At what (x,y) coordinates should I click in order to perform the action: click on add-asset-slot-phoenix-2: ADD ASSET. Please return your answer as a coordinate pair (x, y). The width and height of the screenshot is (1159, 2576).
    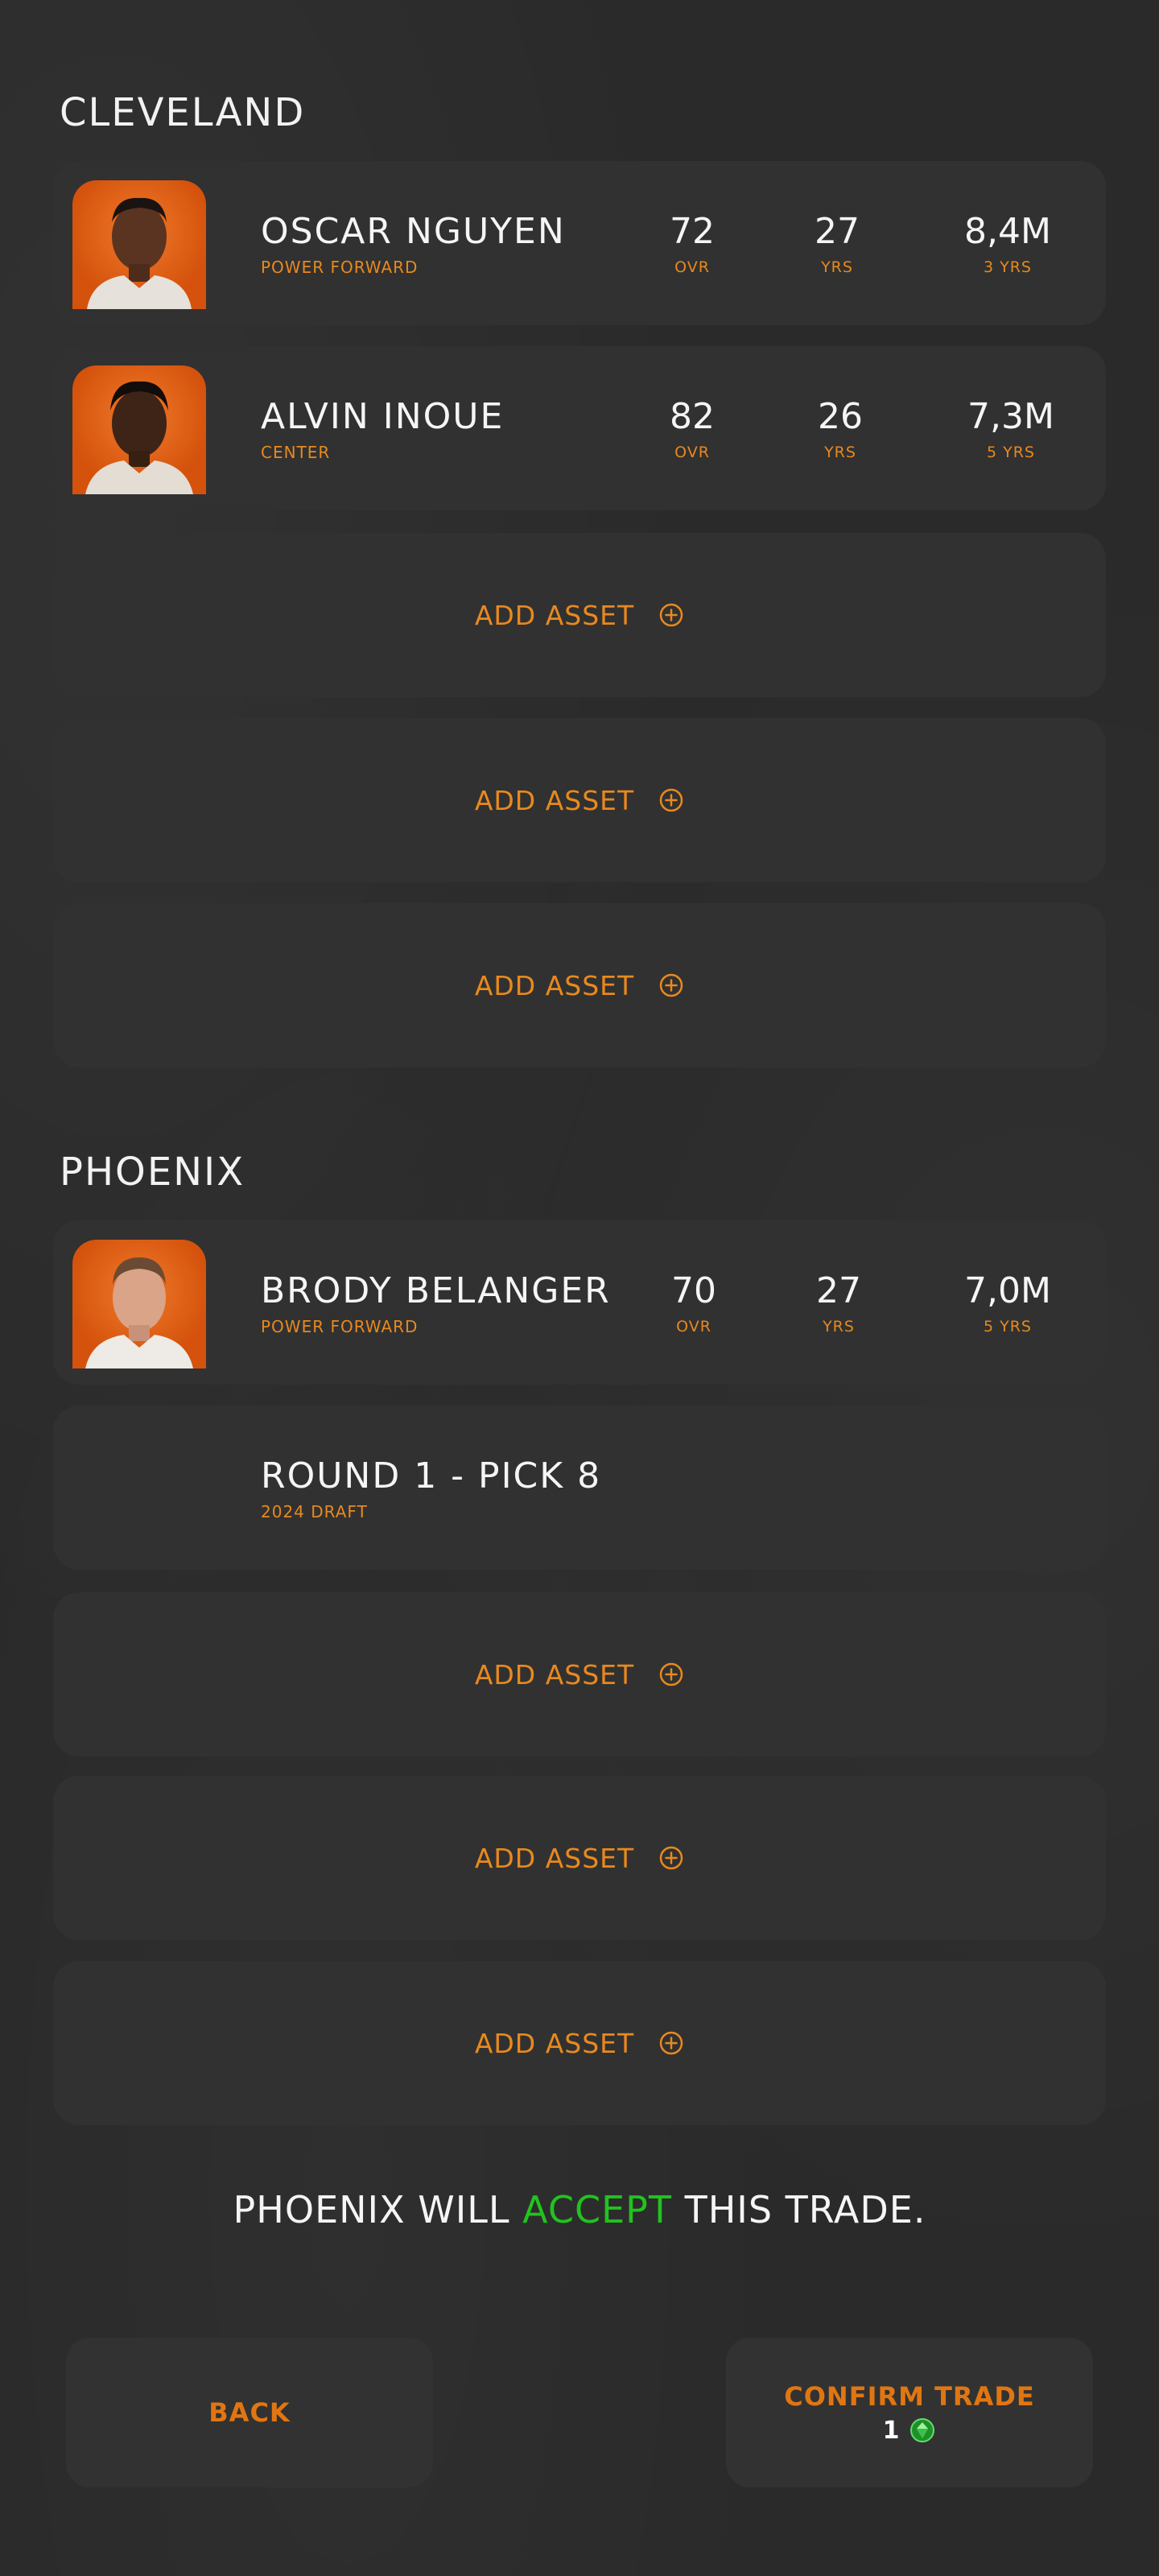
    Looking at the image, I should click on (579, 1858).